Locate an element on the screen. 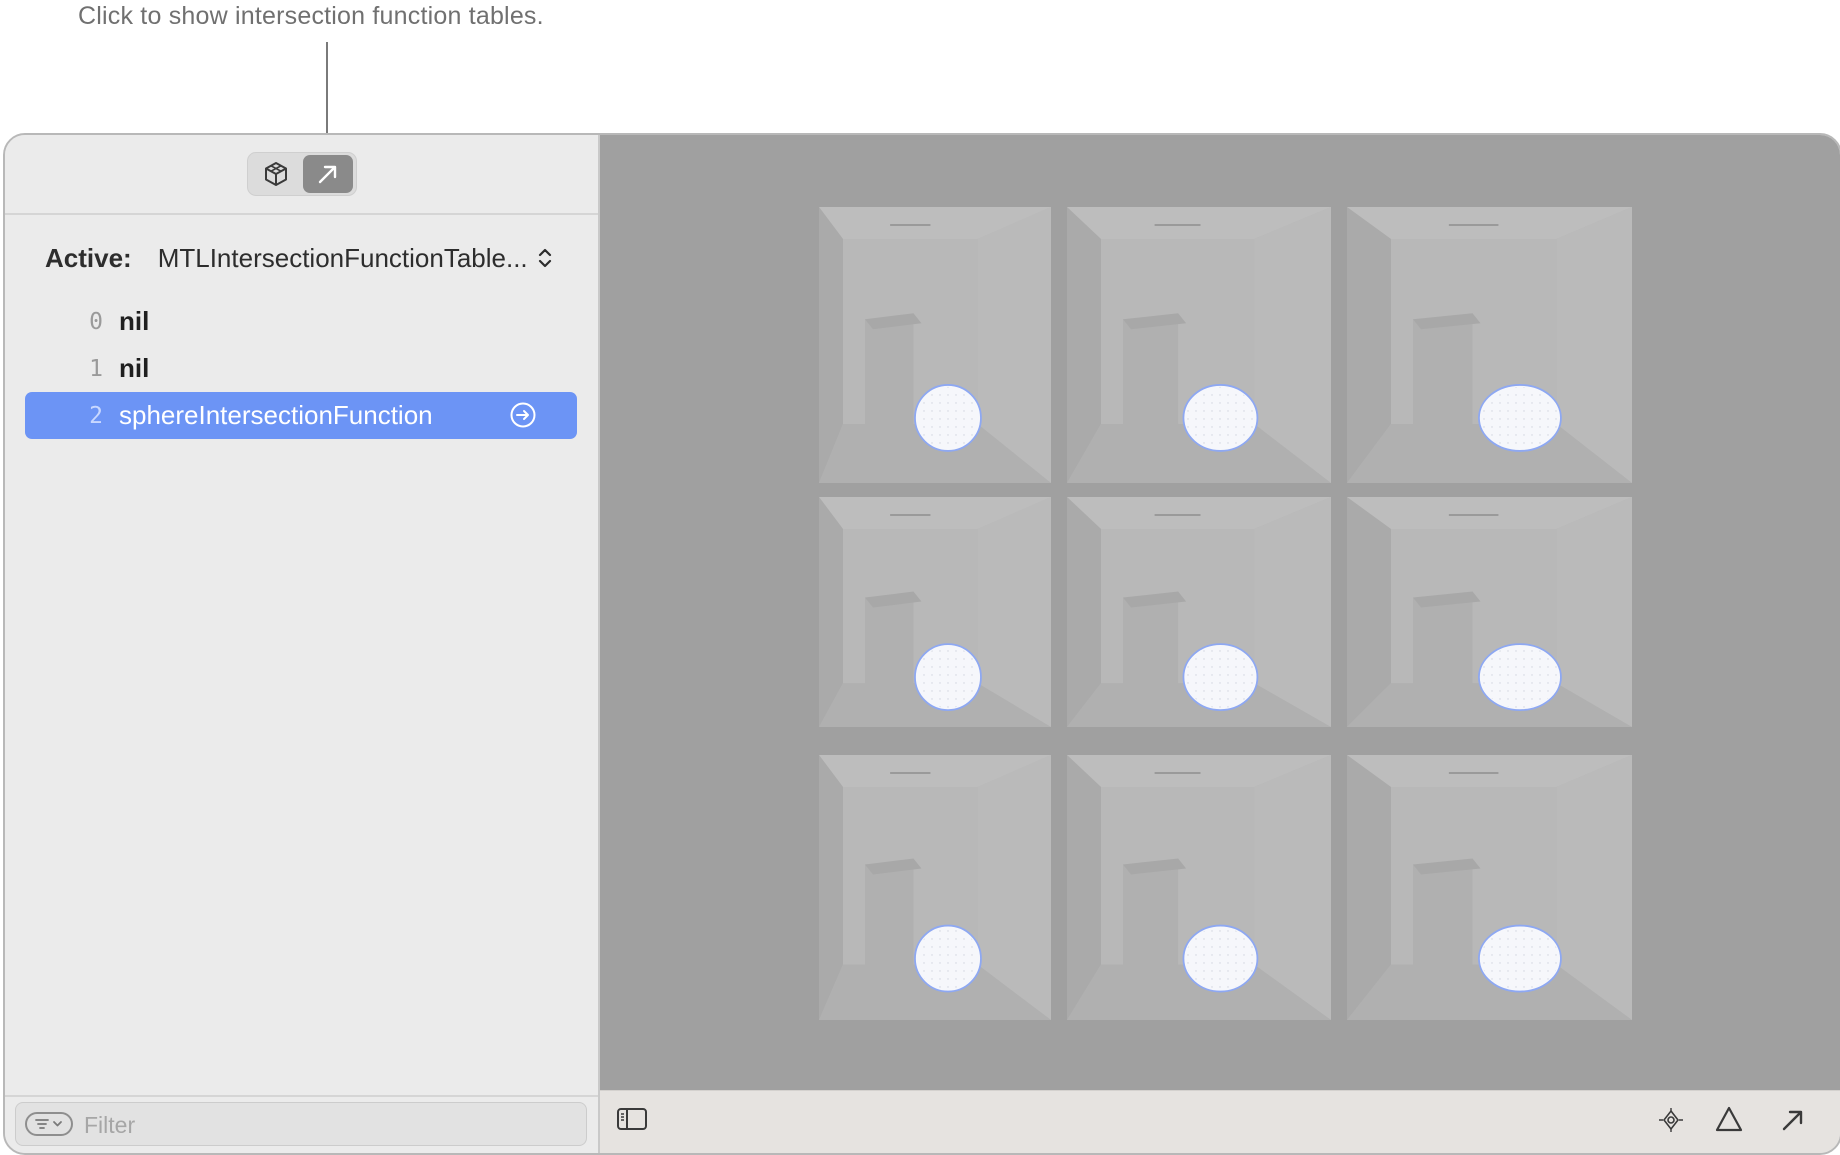 Image resolution: width=1840 pixels, height=1155 pixels. sidebar-toggle-icon is located at coordinates (632, 1119).